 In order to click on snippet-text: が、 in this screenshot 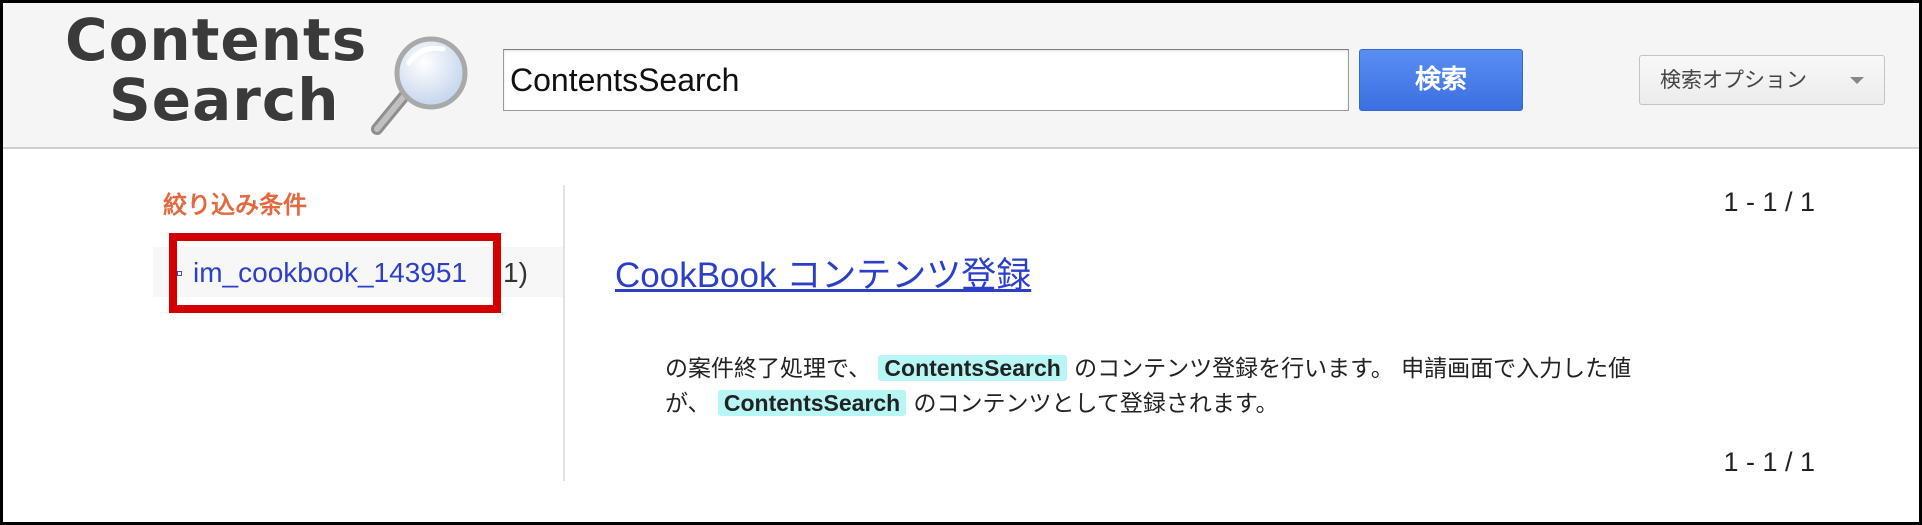, I will do `click(688, 404)`.